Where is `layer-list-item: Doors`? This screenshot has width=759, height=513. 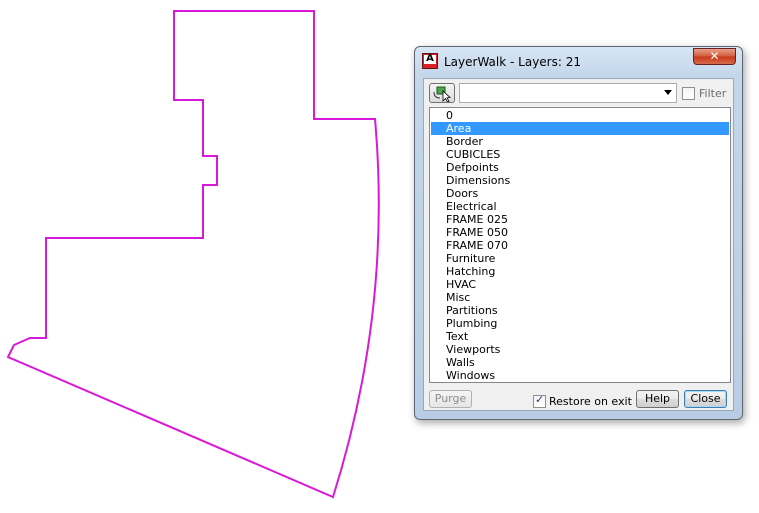
layer-list-item: Doors is located at coordinates (580, 193).